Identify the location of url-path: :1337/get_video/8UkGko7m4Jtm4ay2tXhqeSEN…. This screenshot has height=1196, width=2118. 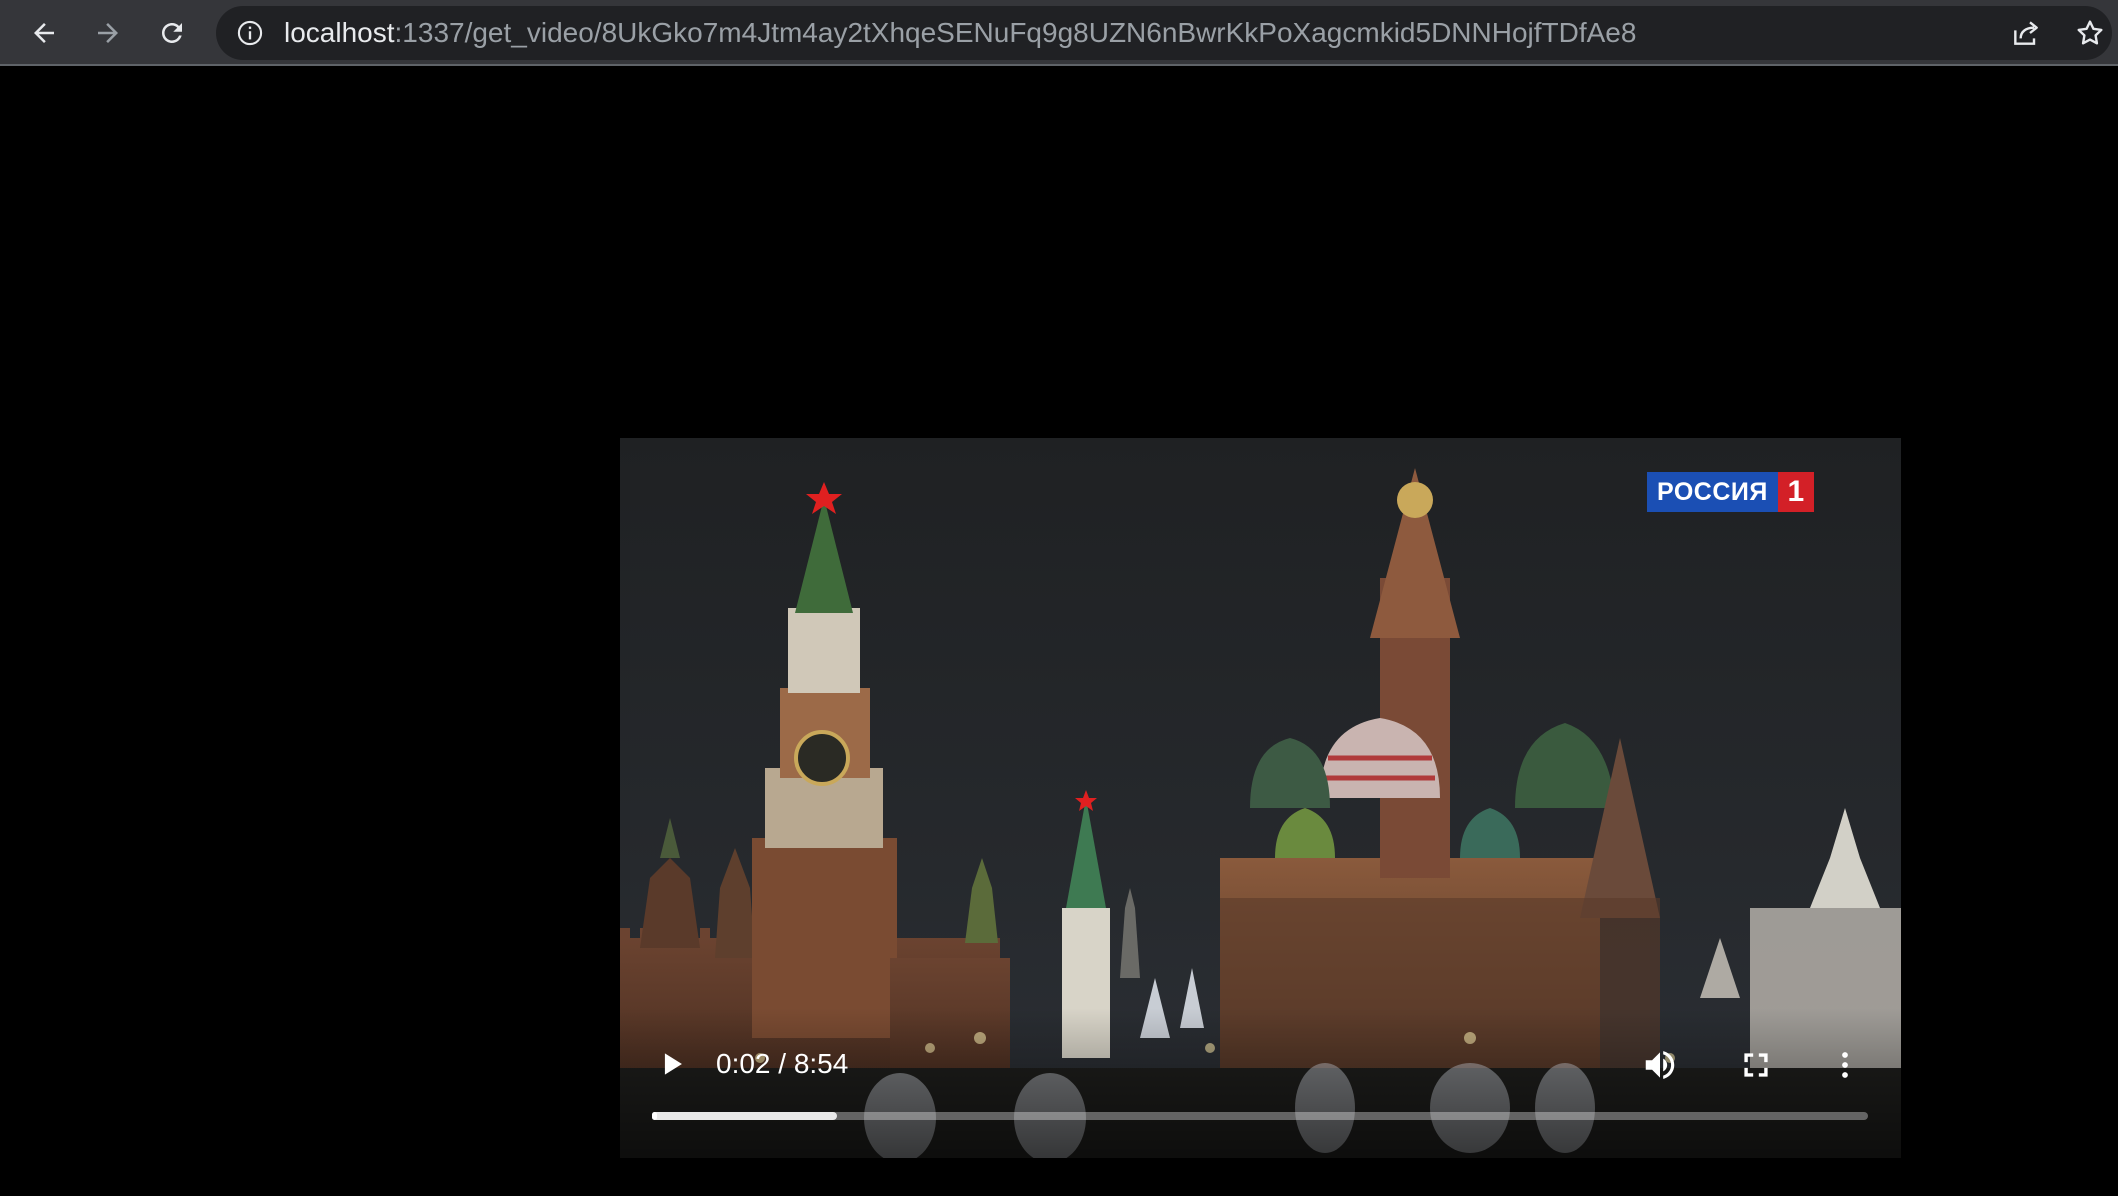
(1015, 32).